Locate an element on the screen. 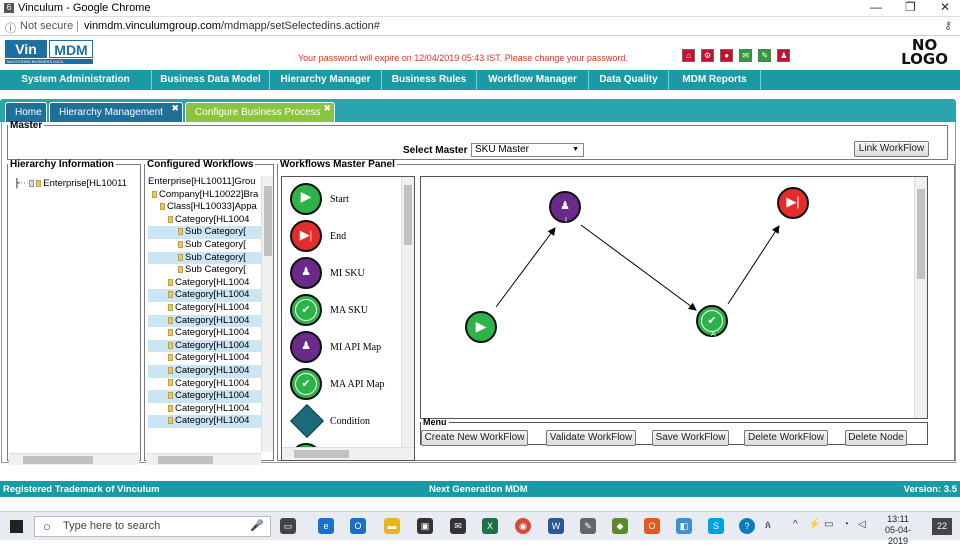  network-icon: ⚡ is located at coordinates (814, 524).